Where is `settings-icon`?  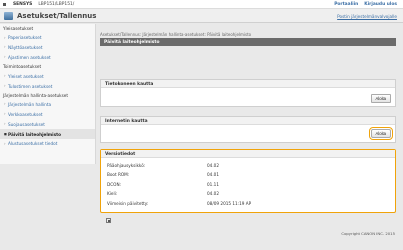
settings-icon is located at coordinates (8, 16).